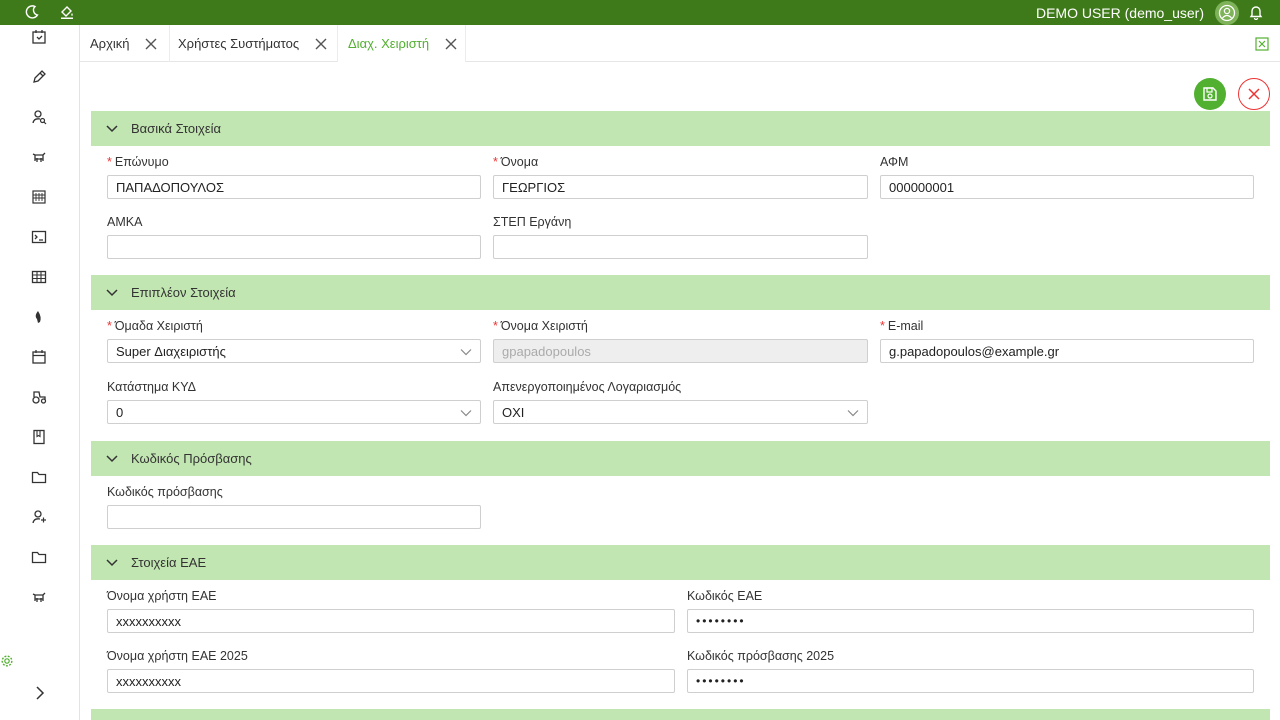 The image size is (1280, 720). Describe the element at coordinates (162, 596) in the screenshot. I see `eae-username-label: Όνομα χρήστη ΕΑΕ` at that location.